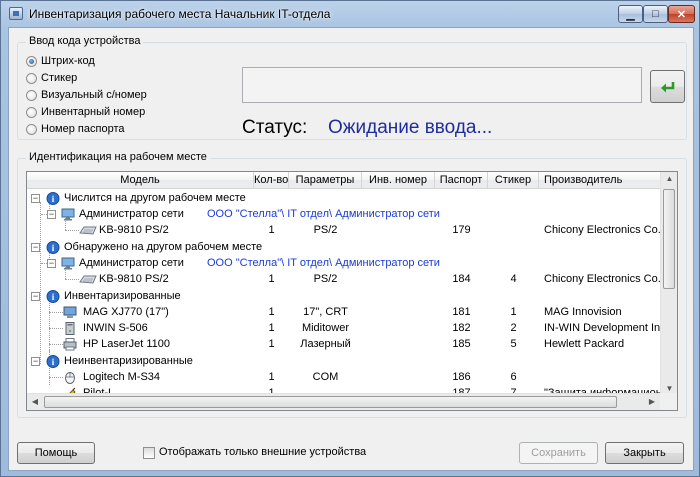 The width and height of the screenshot is (700, 477). What do you see at coordinates (681, 14) in the screenshot?
I see `close-window-button: ✕` at bounding box center [681, 14].